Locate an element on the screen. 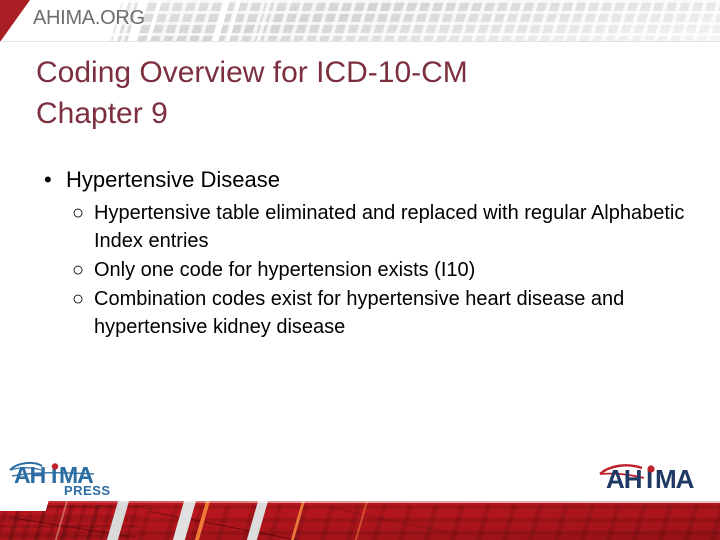 This screenshot has width=720, height=540. page-title-line-2: Chapter 9 is located at coordinates (102, 113).